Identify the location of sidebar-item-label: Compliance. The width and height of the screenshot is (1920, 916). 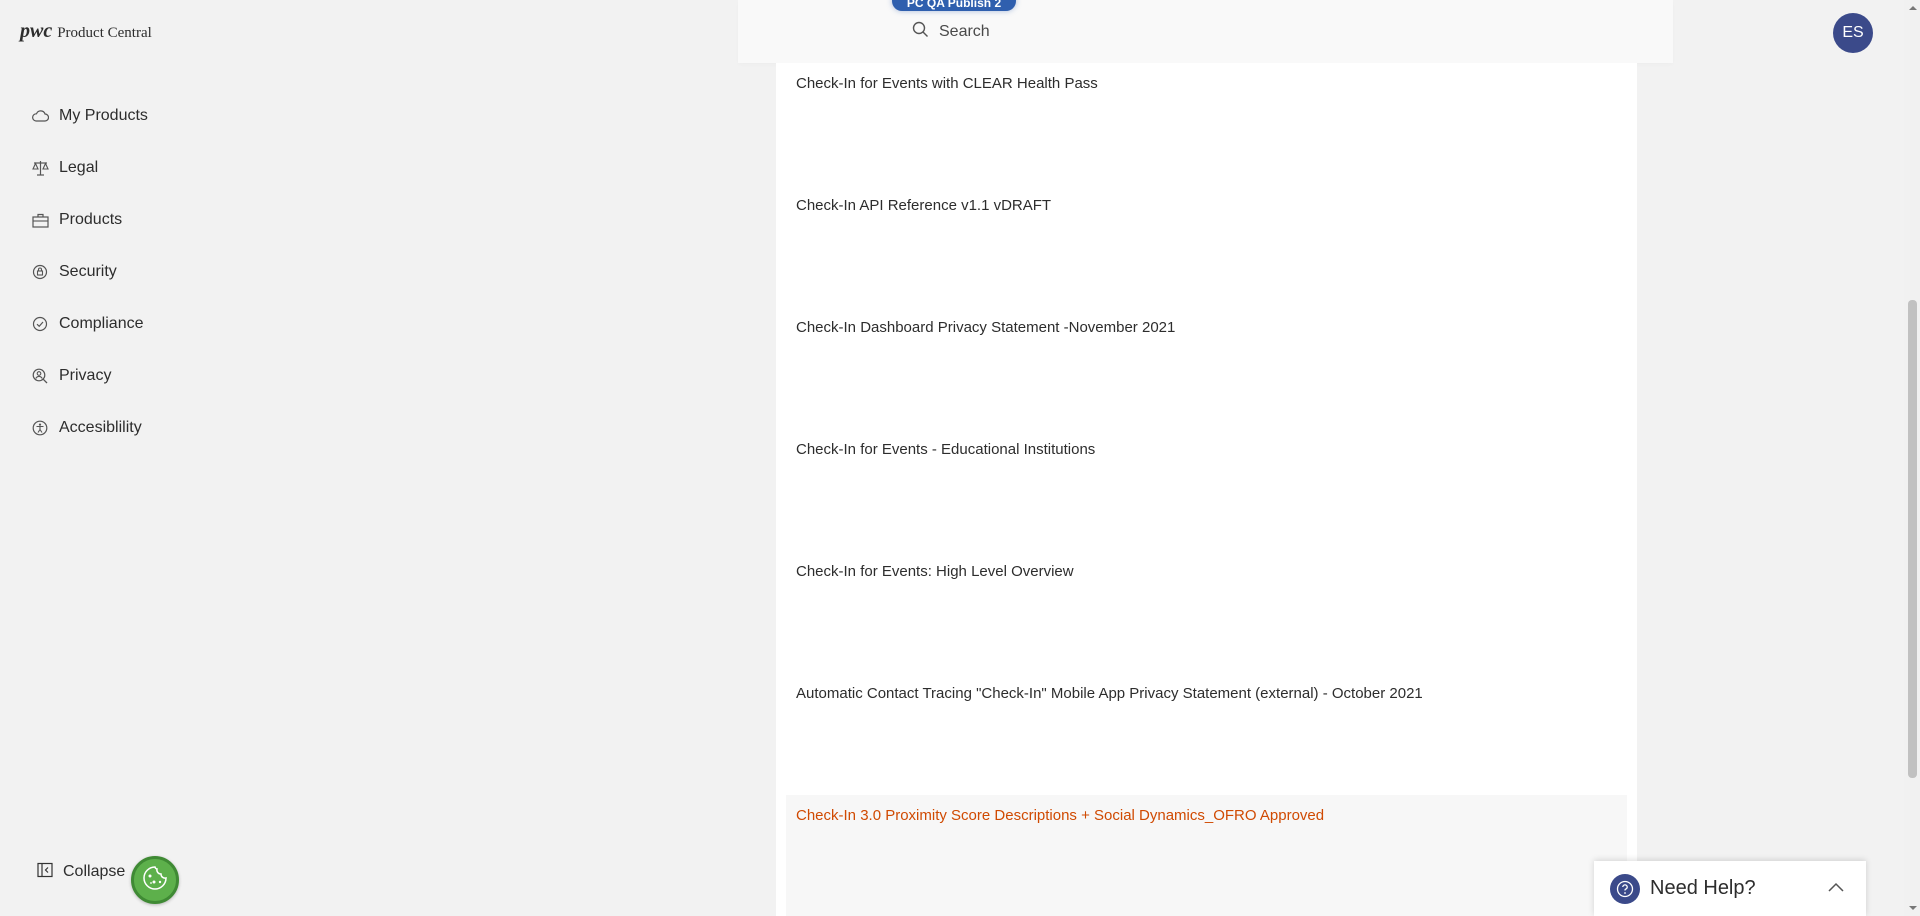
(101, 323).